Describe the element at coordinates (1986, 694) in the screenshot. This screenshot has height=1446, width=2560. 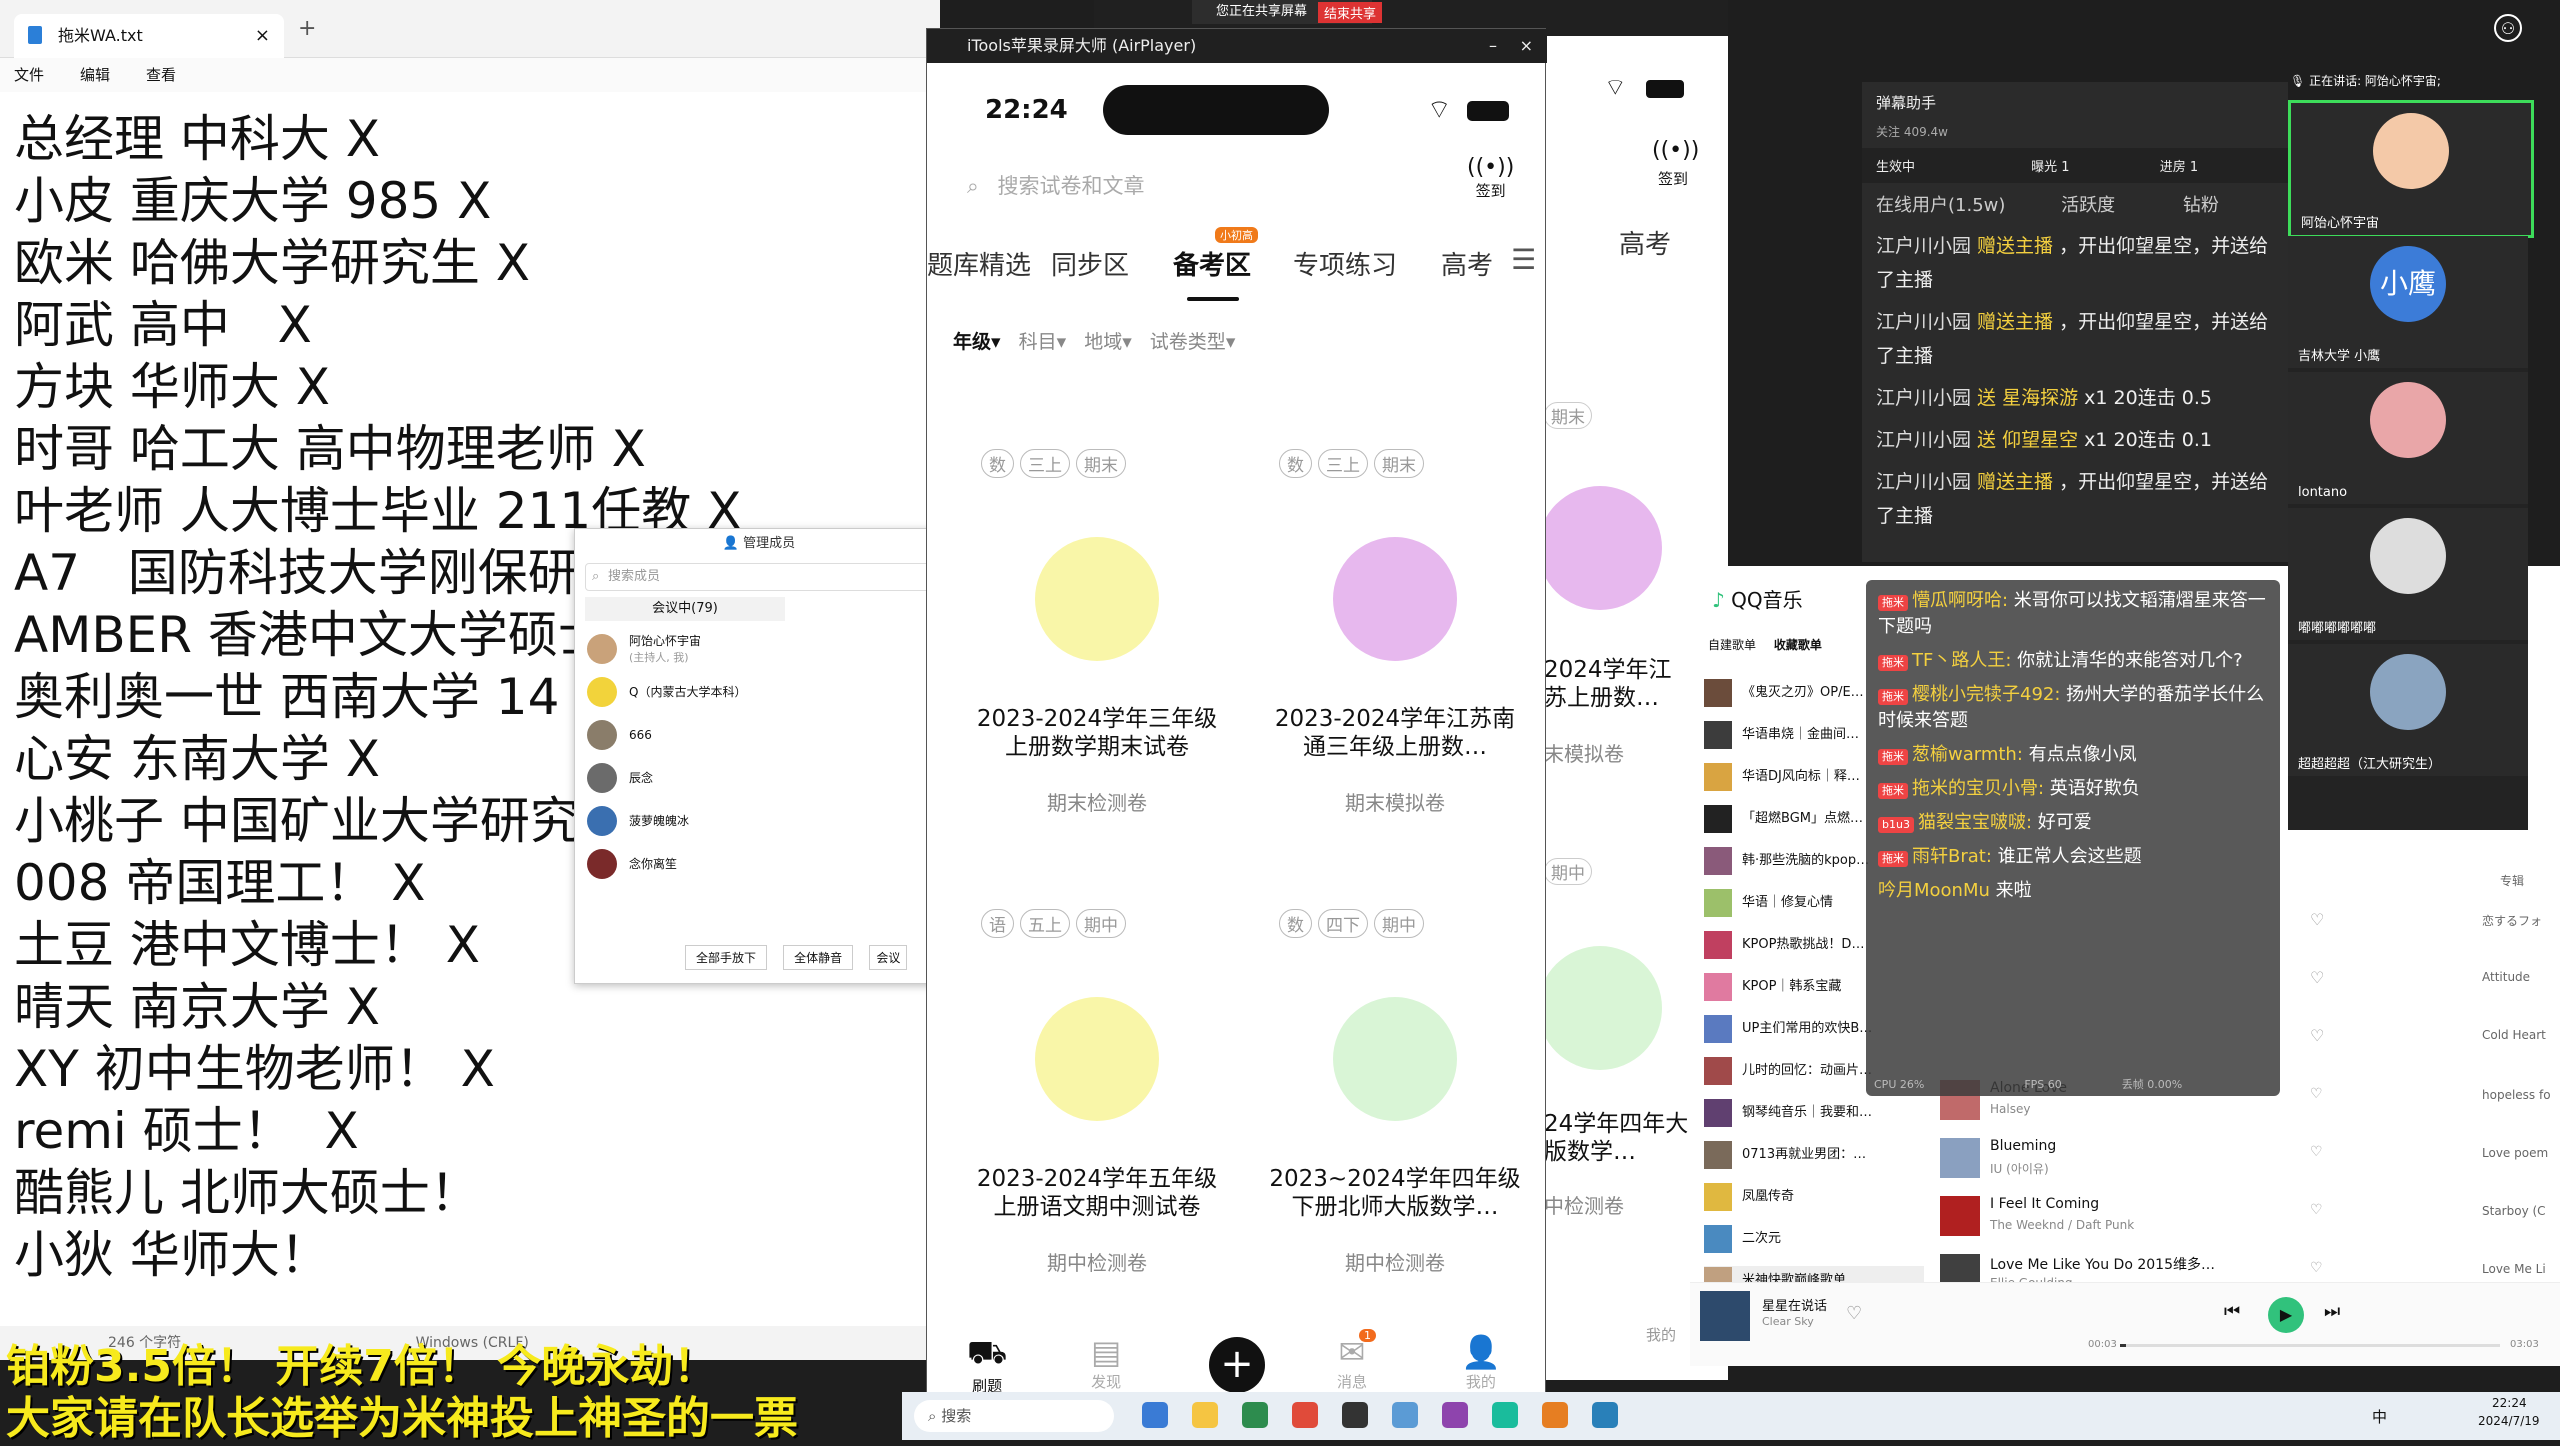
I see `chat-user: 樱桃小完犊子492:` at that location.